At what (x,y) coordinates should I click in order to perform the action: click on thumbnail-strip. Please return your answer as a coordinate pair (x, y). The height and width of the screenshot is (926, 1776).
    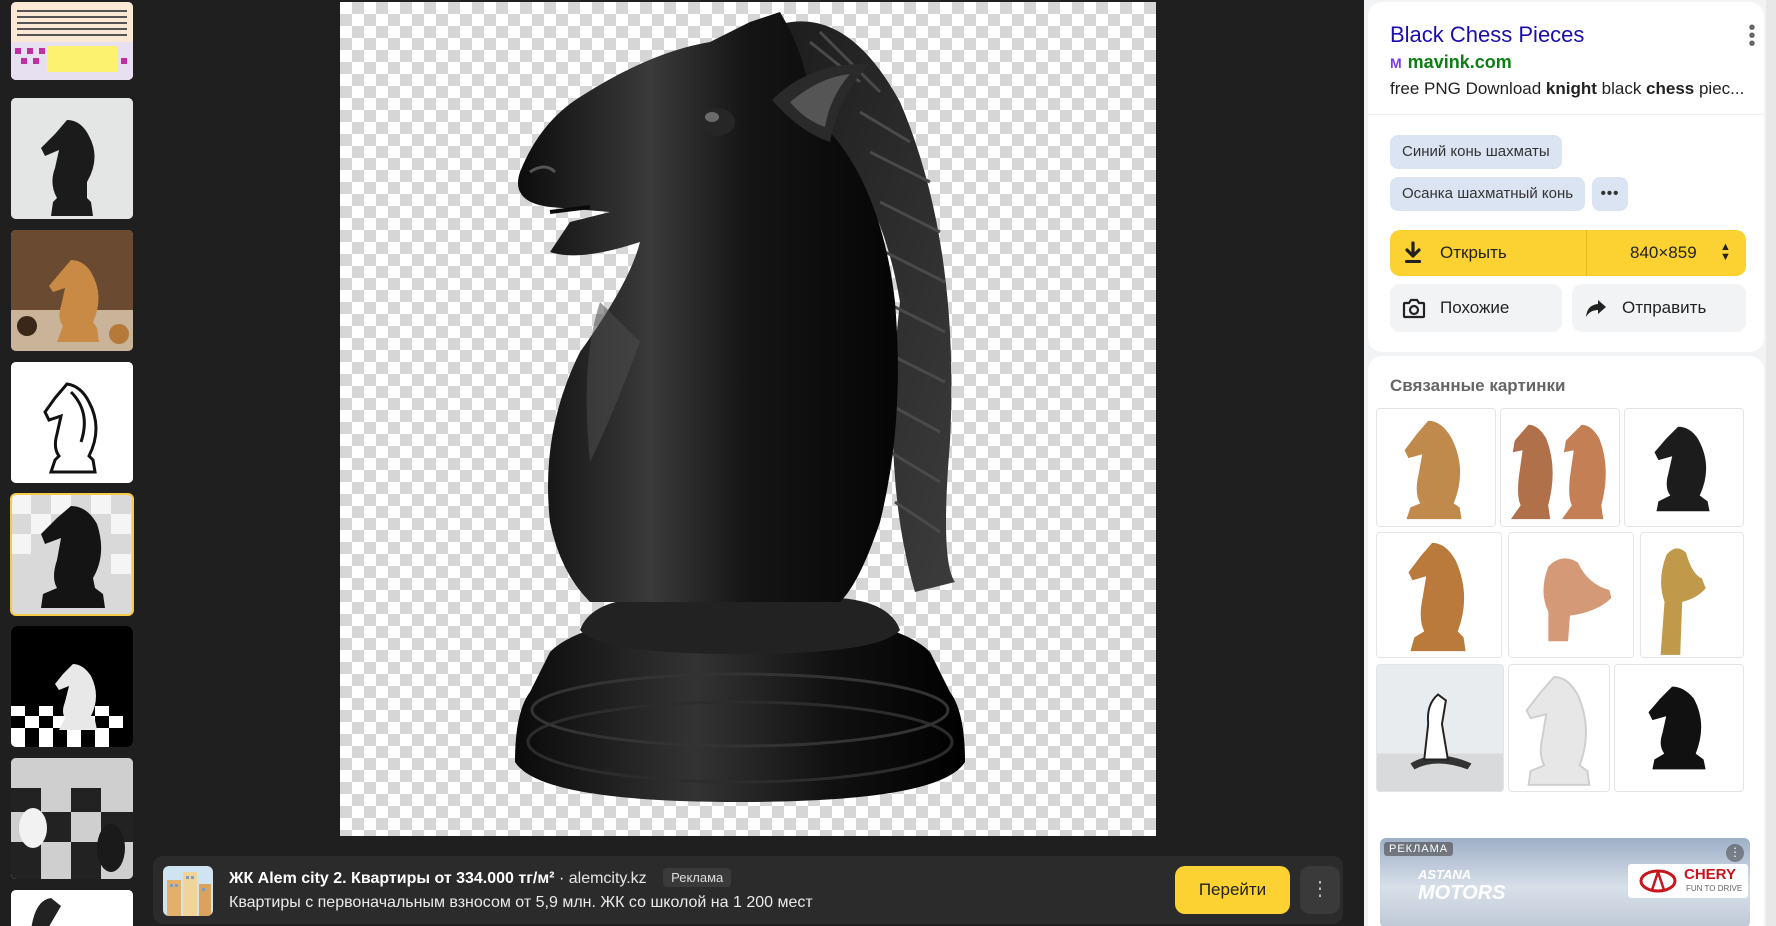
    Looking at the image, I should click on (73, 463).